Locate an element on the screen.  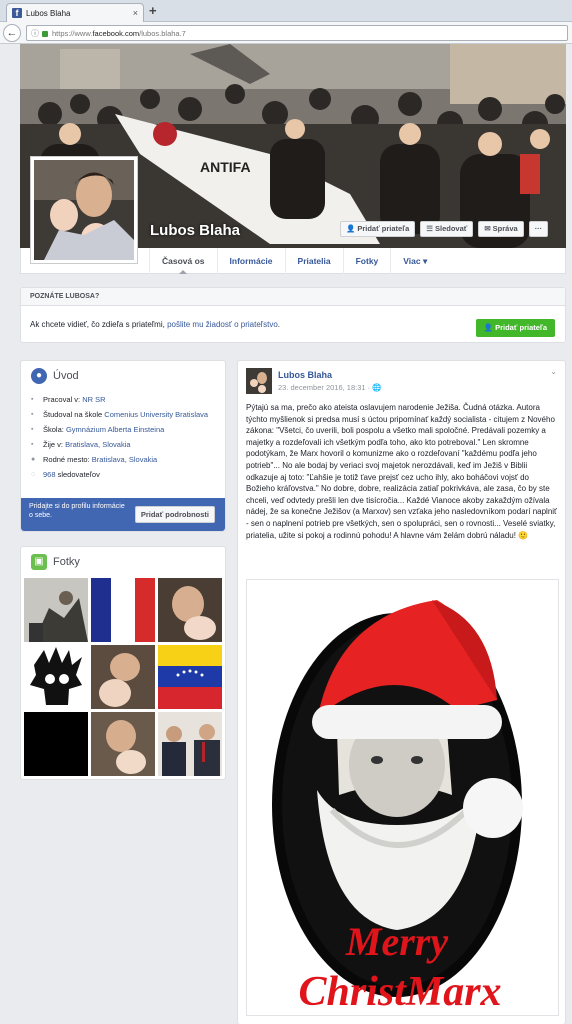
facebook-favicon-icon: f is located at coordinates (17, 13).